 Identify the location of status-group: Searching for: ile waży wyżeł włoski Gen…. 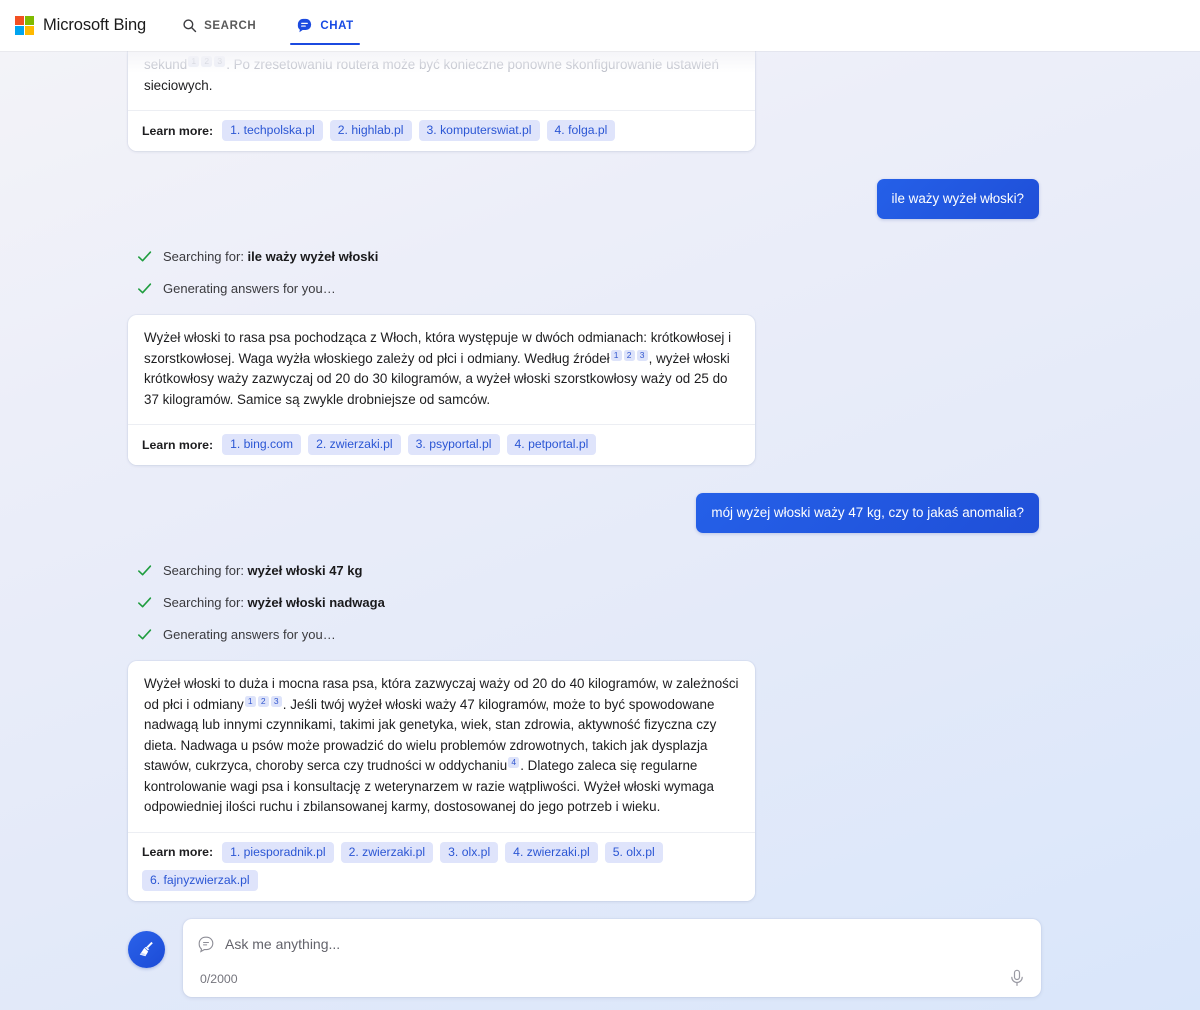
(600, 272).